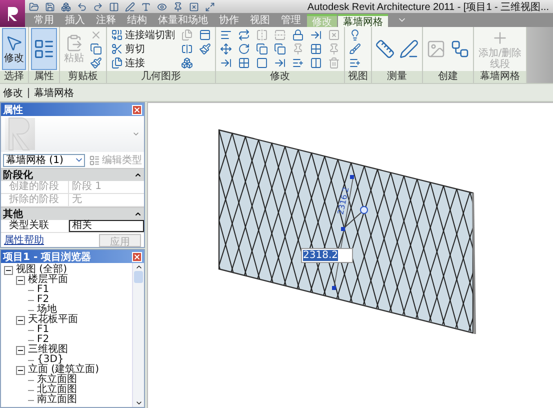 This screenshot has width=553, height=408. I want to click on cubes-icon, so click(187, 63).